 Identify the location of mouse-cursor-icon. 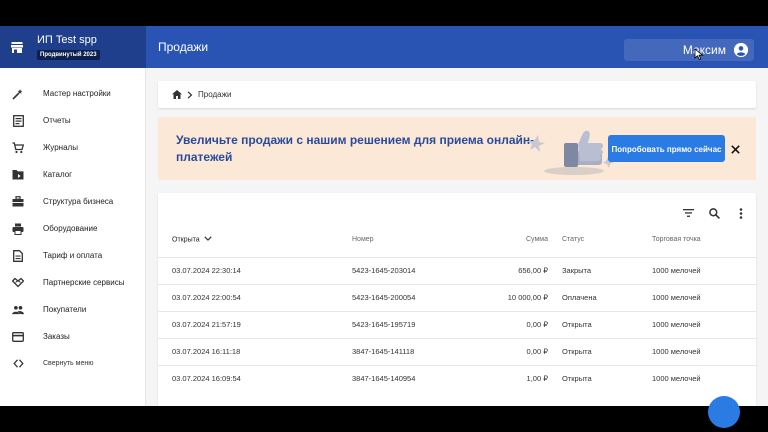
(699, 54).